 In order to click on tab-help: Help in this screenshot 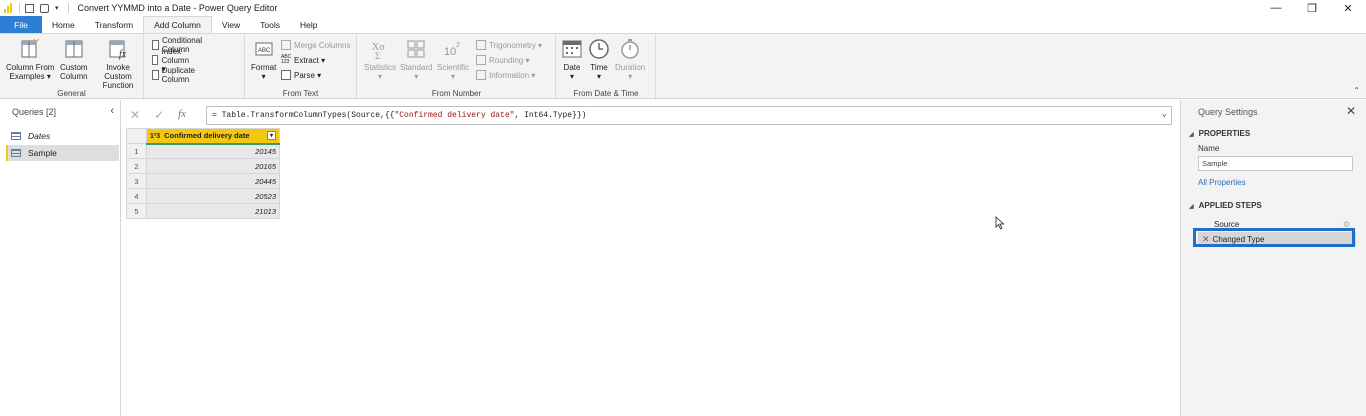, I will do `click(308, 24)`.